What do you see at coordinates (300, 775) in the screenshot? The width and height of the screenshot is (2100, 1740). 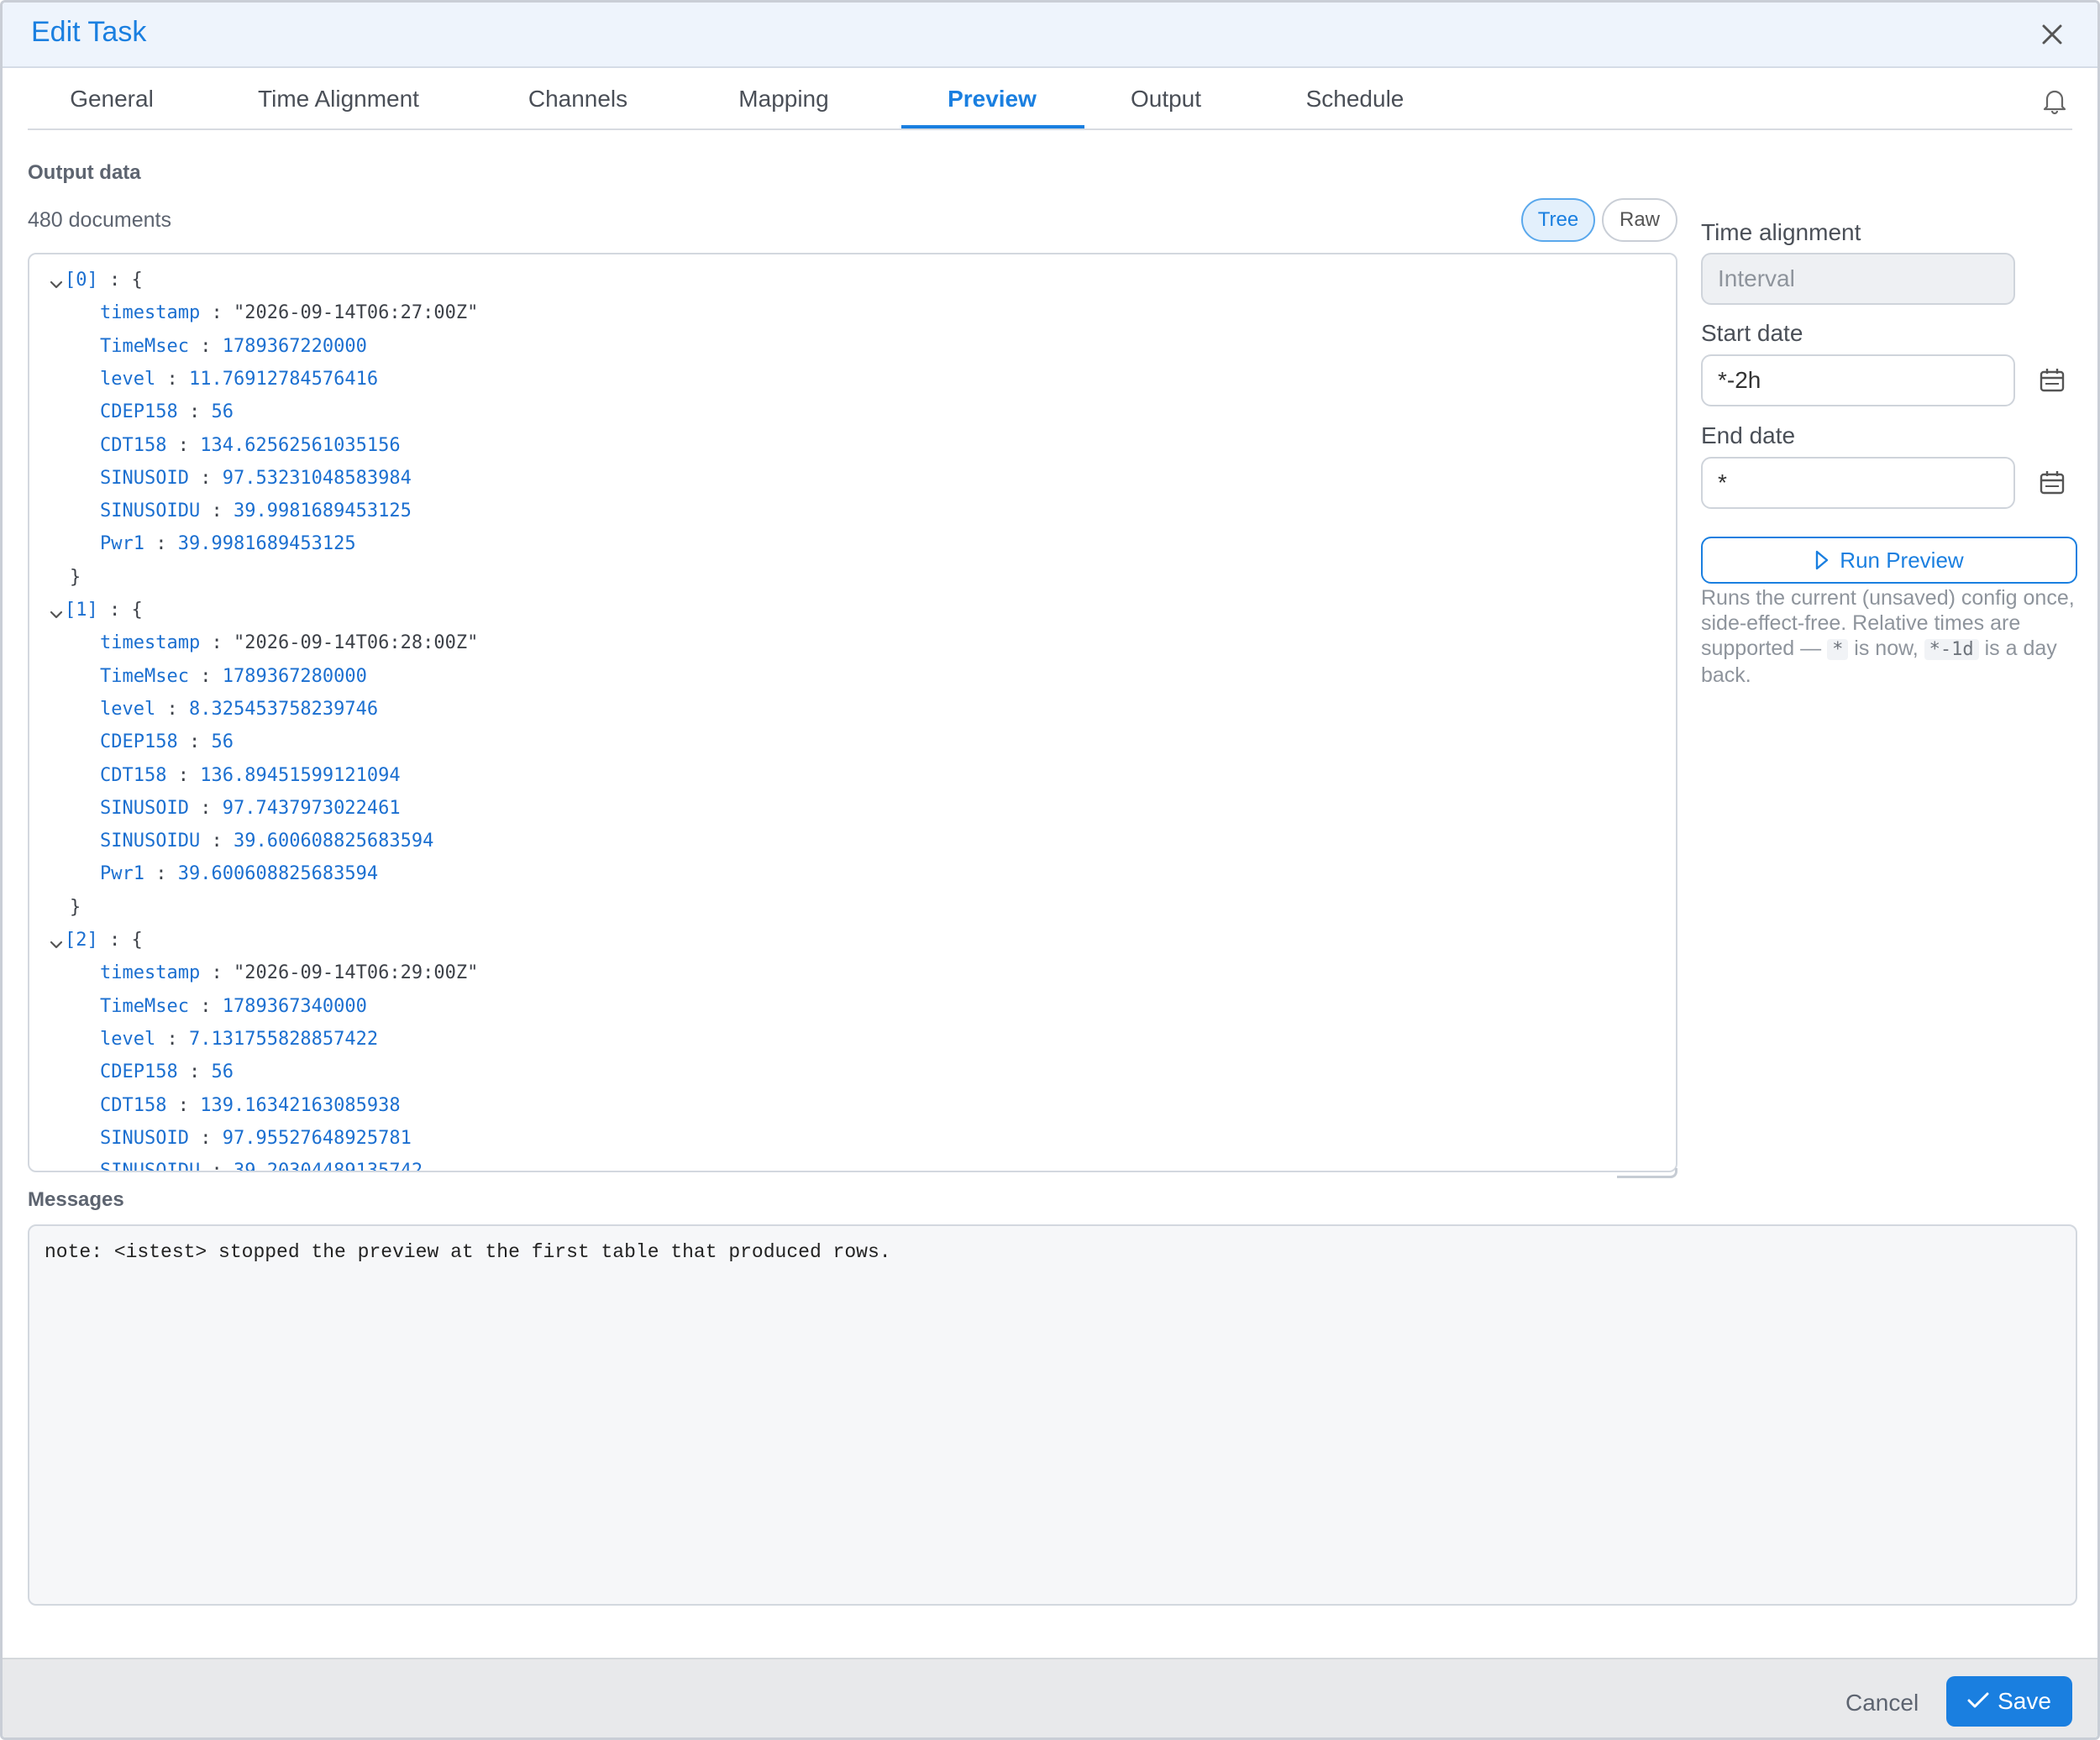 I see `tree-field-value: 136.89451599121094` at bounding box center [300, 775].